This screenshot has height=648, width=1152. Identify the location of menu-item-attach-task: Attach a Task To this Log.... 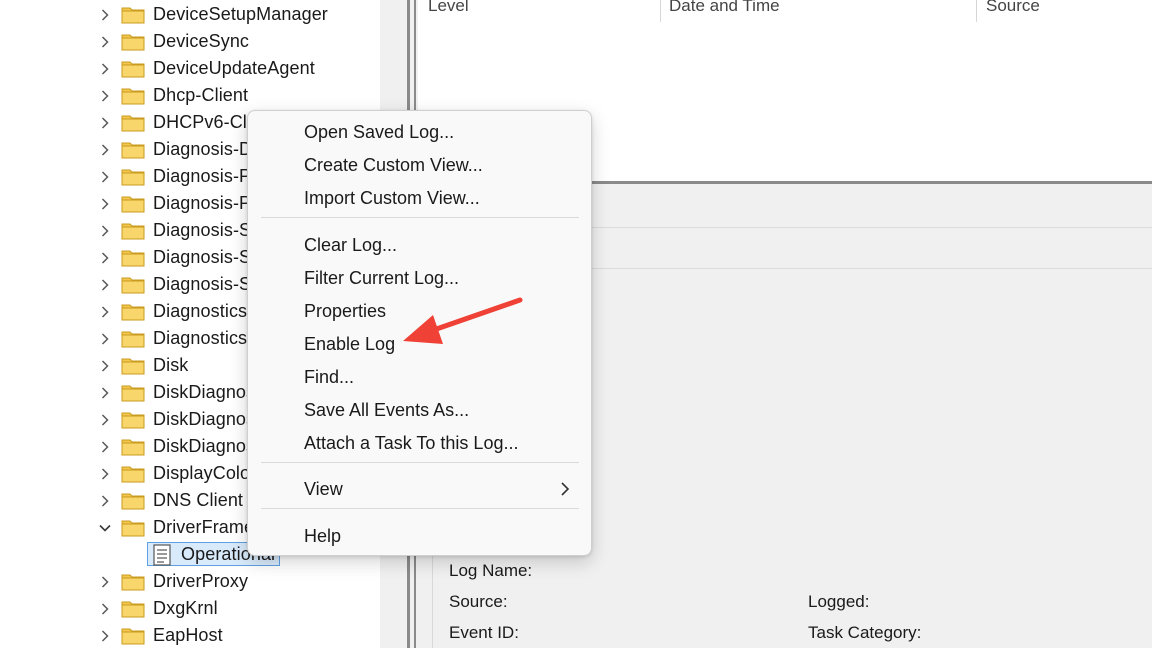
(411, 443).